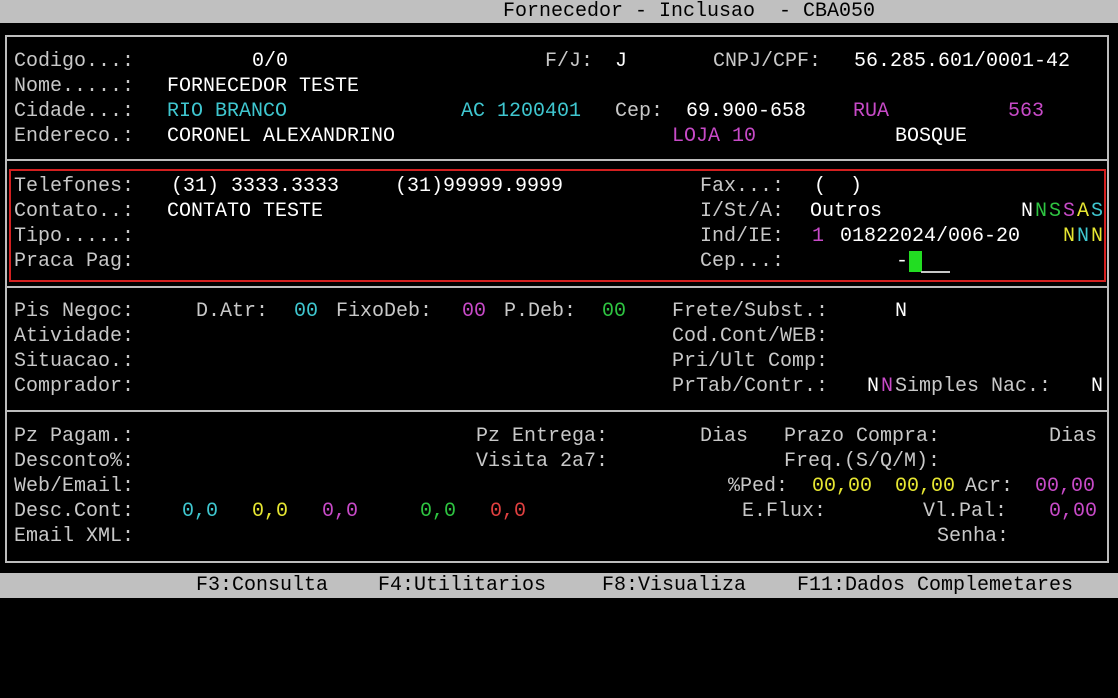 This screenshot has width=1118, height=698. I want to click on uf-code: AC 1200401, so click(521, 111).